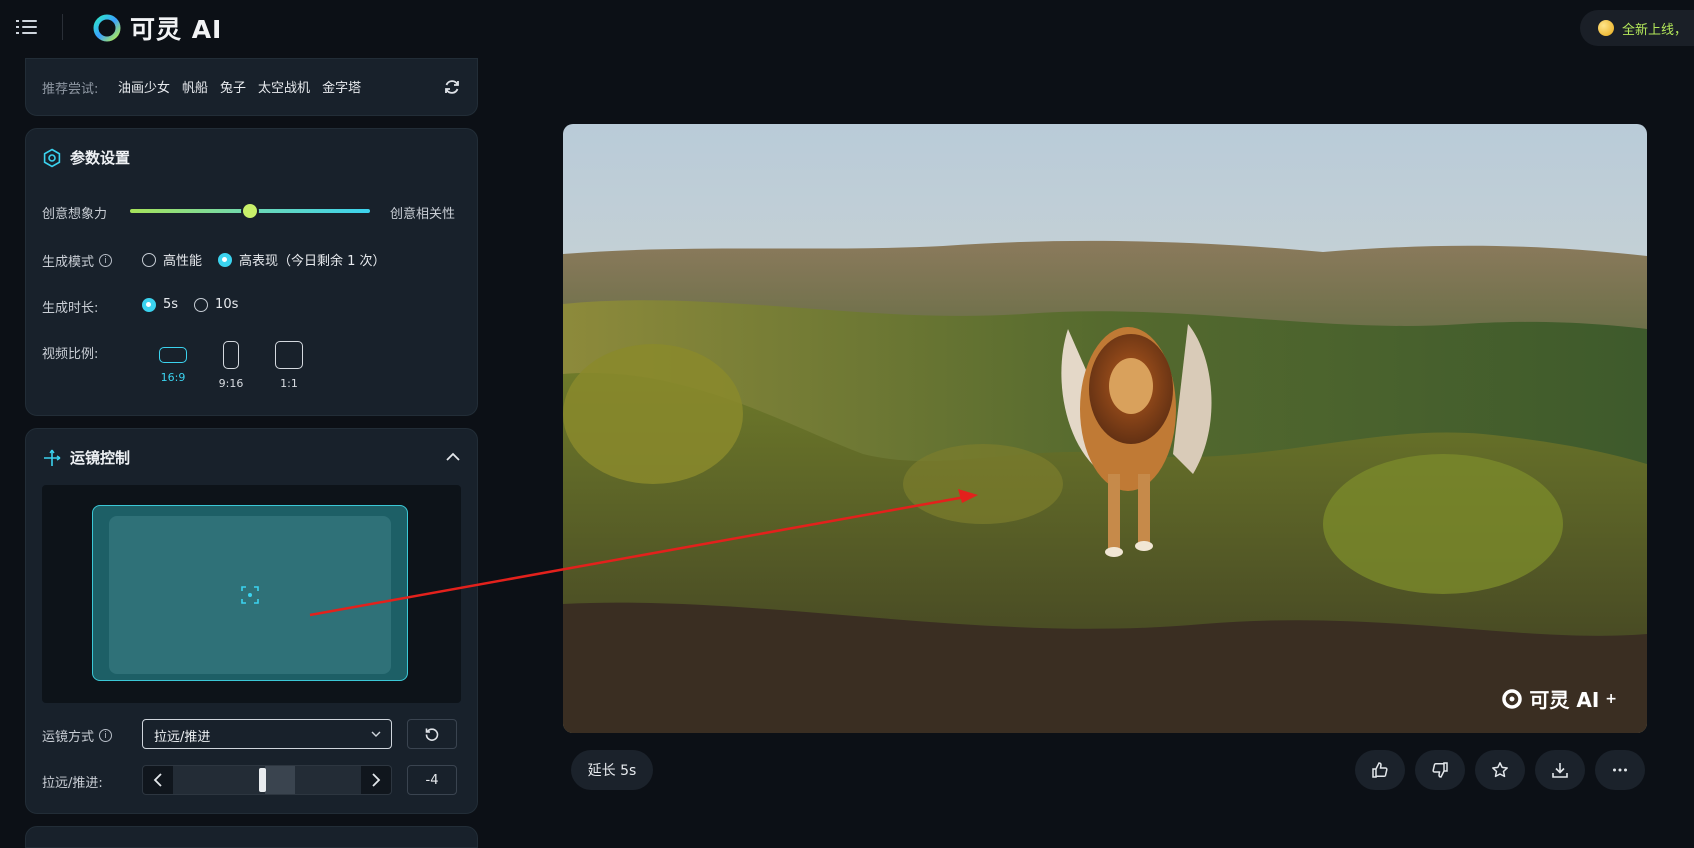 The height and width of the screenshot is (848, 1694). I want to click on suggest-chip: 金字塔, so click(341, 86).